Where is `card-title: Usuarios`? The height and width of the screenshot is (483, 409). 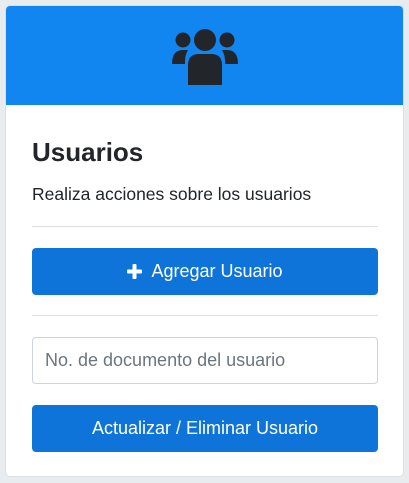 card-title: Usuarios is located at coordinates (88, 152).